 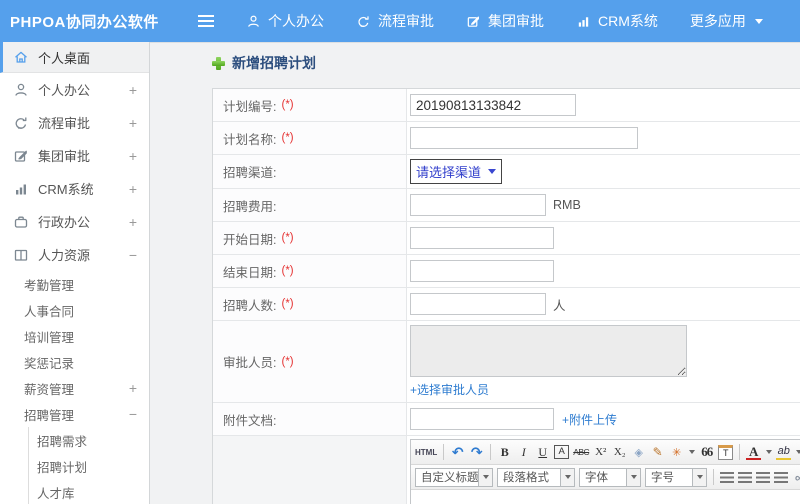 What do you see at coordinates (628, 21) in the screenshot?
I see `topnav-label: CRM系统` at bounding box center [628, 21].